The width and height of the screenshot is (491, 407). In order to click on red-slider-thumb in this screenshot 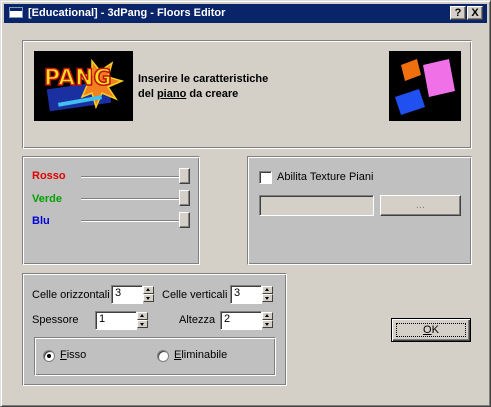, I will do `click(184, 176)`.